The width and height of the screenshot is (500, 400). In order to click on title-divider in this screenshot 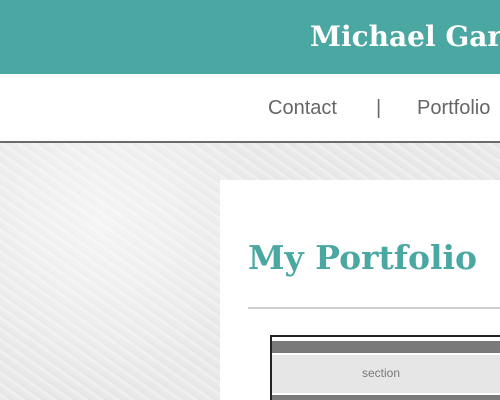, I will do `click(374, 308)`.